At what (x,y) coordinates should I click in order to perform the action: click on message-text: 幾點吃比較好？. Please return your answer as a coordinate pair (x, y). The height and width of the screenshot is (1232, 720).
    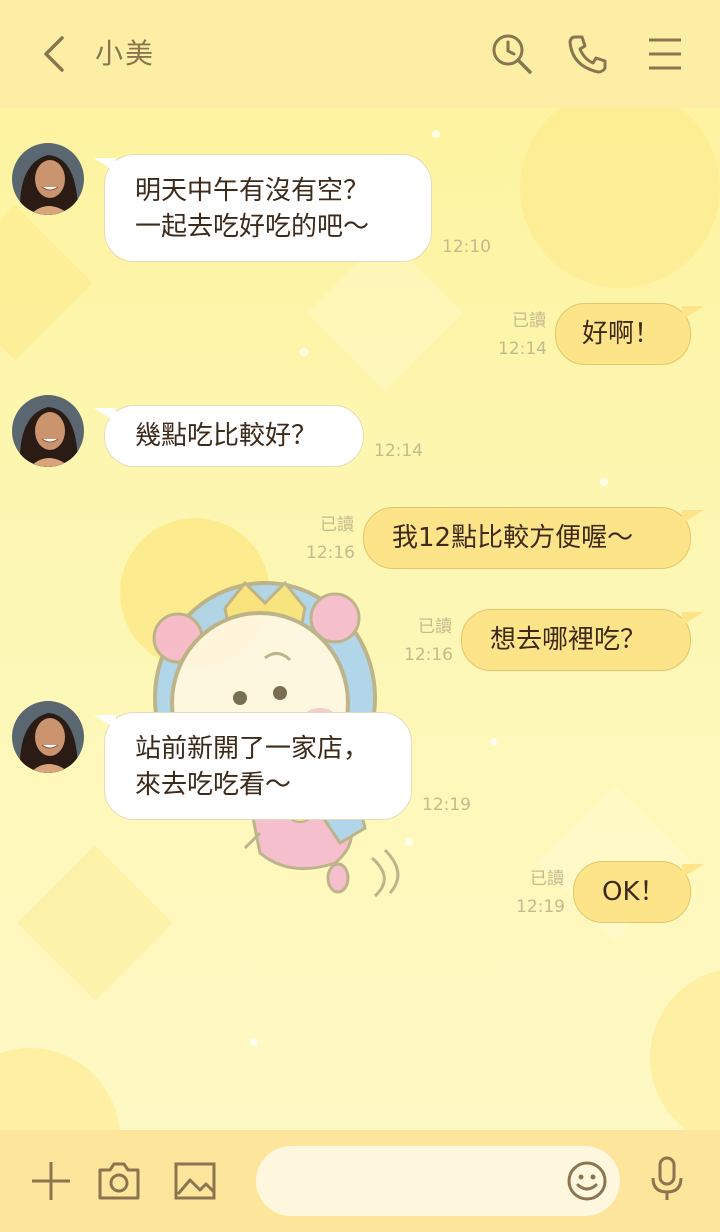
    Looking at the image, I should click on (226, 436).